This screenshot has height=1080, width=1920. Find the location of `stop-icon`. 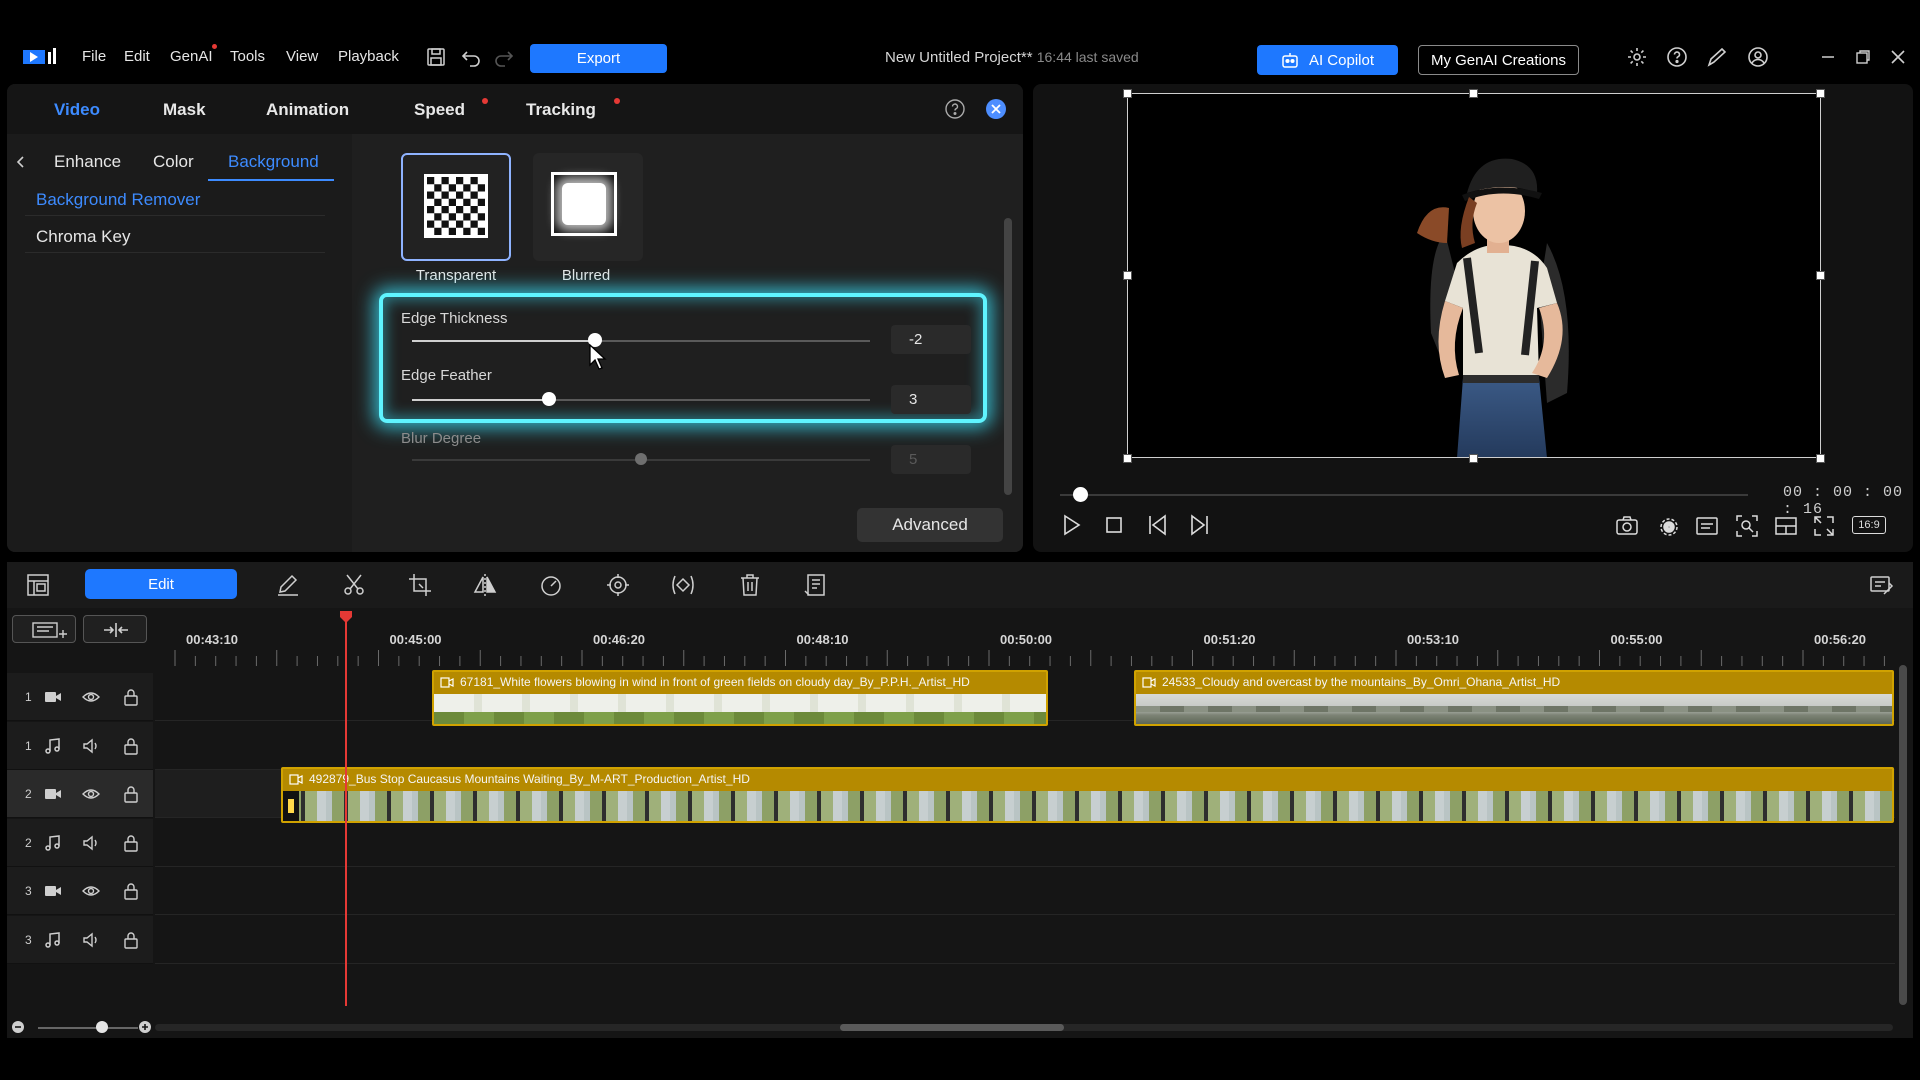

stop-icon is located at coordinates (1114, 525).